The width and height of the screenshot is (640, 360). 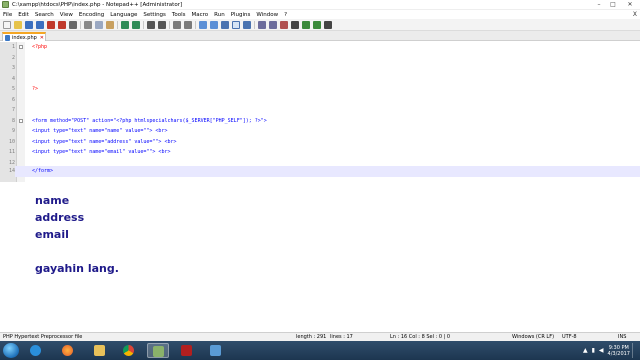 I want to click on line-number: 6, so click(x=13, y=99).